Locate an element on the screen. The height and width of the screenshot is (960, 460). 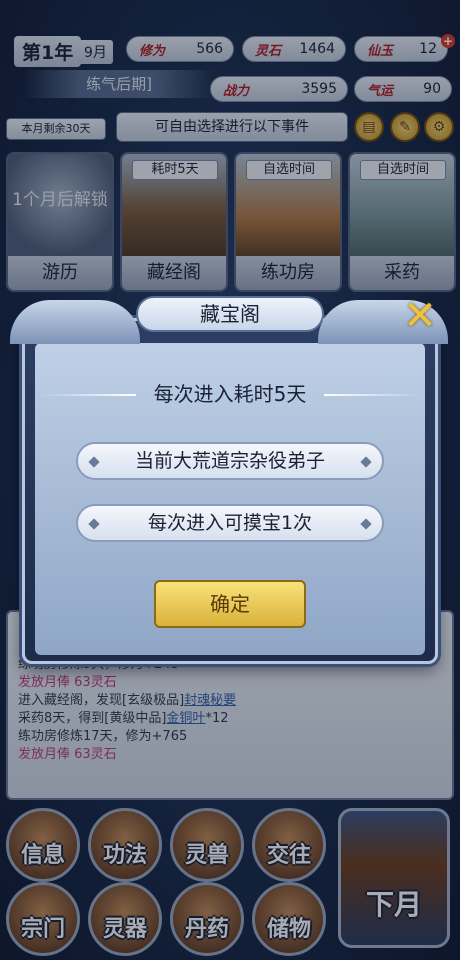
info-attempts: 每次进入可摸宝1次 is located at coordinates (230, 523).